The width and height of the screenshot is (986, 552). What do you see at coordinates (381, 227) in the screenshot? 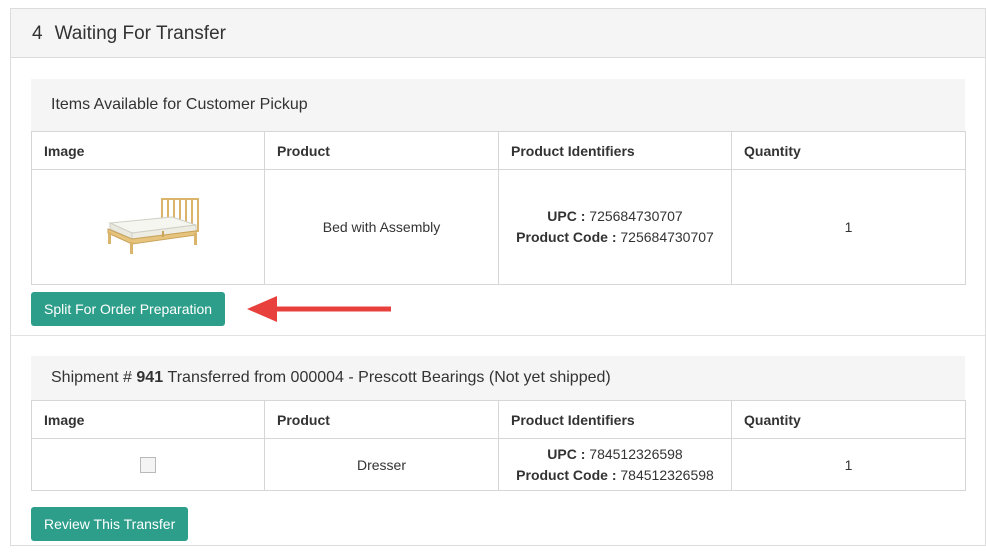
I see `product-name-cell: Bed with Assembly` at bounding box center [381, 227].